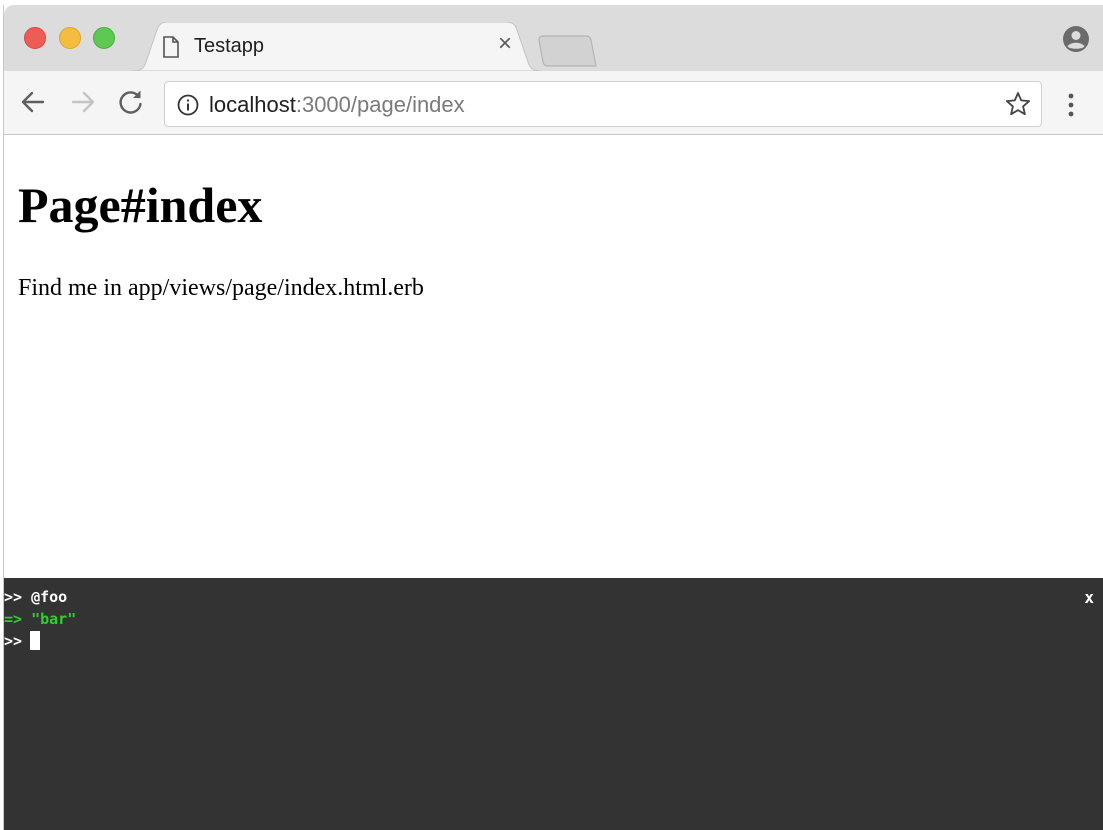 The width and height of the screenshot is (1103, 830). What do you see at coordinates (35, 640) in the screenshot?
I see `console-cursor` at bounding box center [35, 640].